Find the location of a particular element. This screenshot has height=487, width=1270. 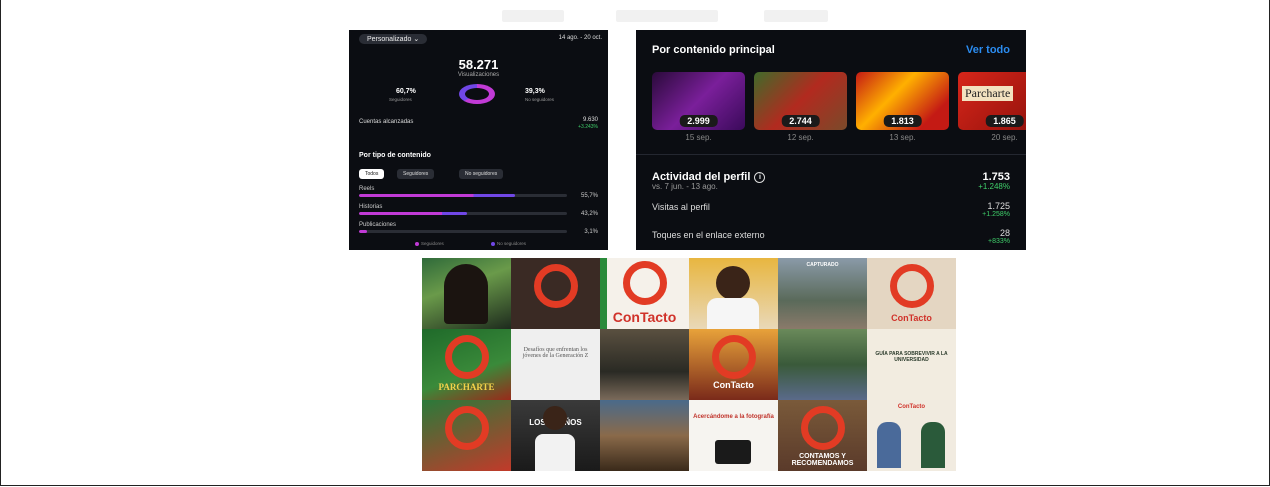

post-caption: PARCHARTE is located at coordinates (466, 387).